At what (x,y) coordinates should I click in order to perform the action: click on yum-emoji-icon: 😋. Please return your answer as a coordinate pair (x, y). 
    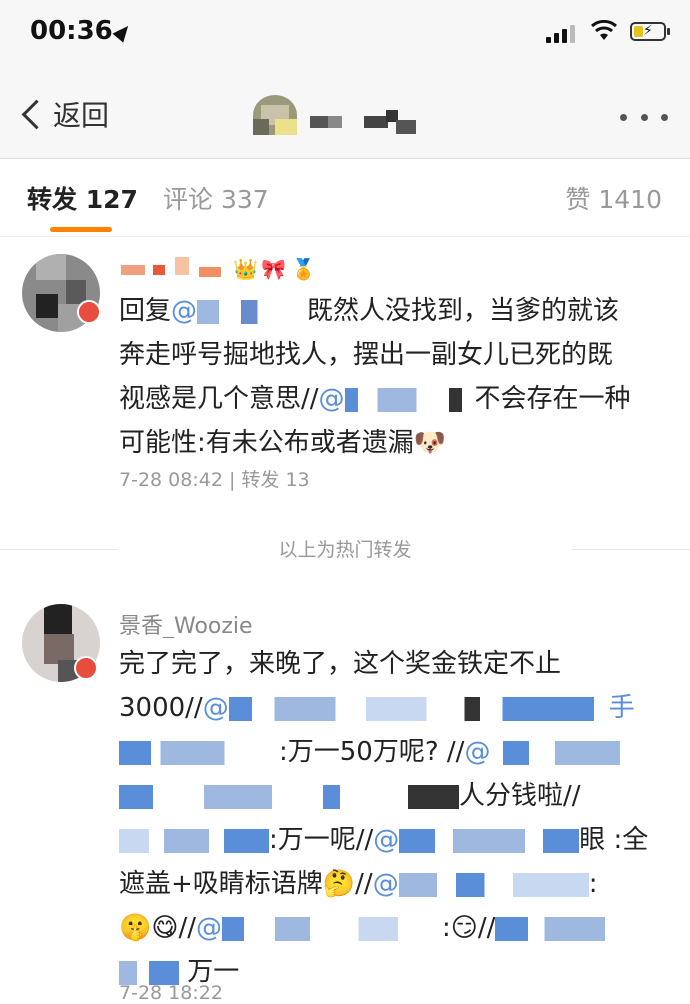
    Looking at the image, I should click on (165, 928).